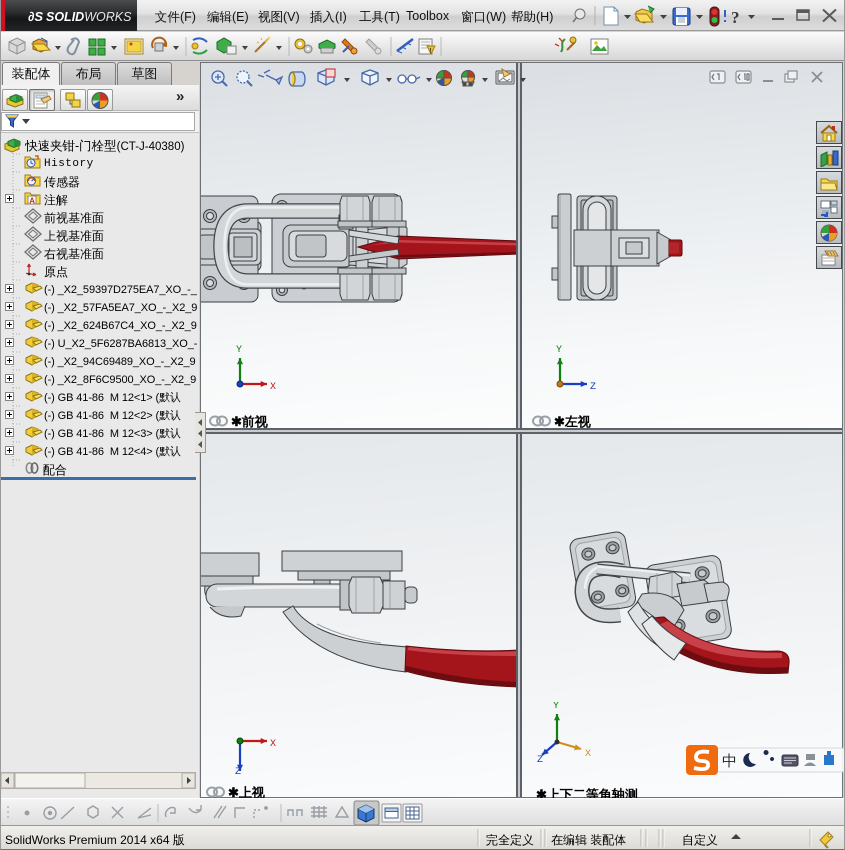  Describe the element at coordinates (729, 762) in the screenshot. I see `svg-text: 中` at that location.